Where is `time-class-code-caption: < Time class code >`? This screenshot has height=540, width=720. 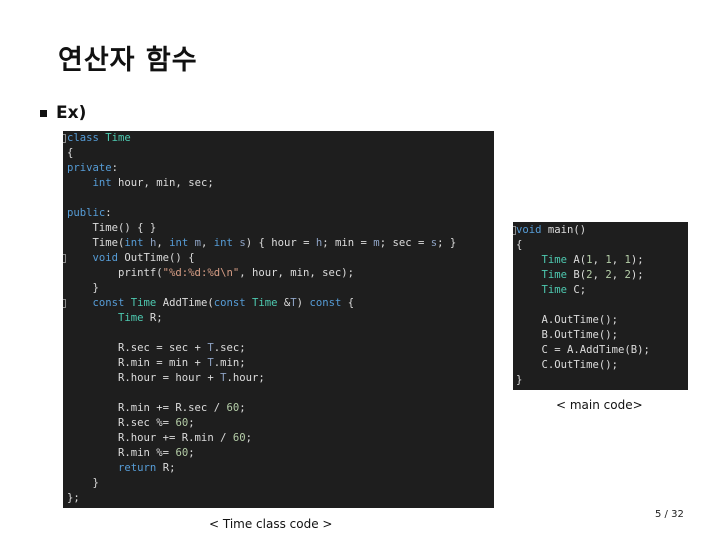
time-class-code-caption: < Time class code > is located at coordinates (271, 524).